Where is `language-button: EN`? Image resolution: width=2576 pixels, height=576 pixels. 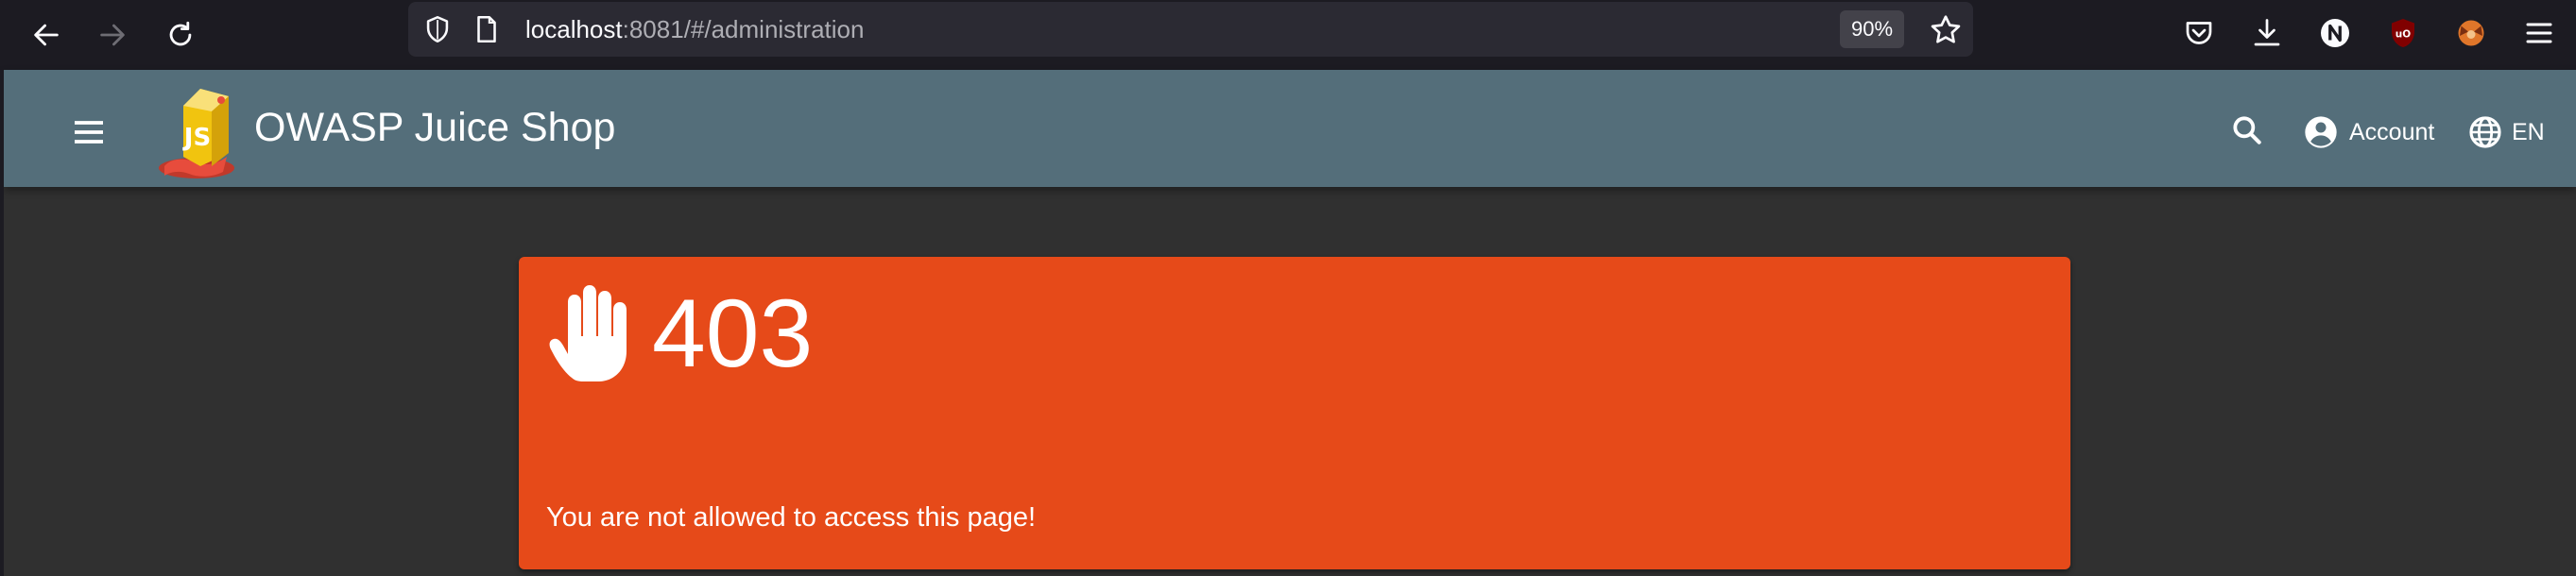 language-button: EN is located at coordinates (2505, 132).